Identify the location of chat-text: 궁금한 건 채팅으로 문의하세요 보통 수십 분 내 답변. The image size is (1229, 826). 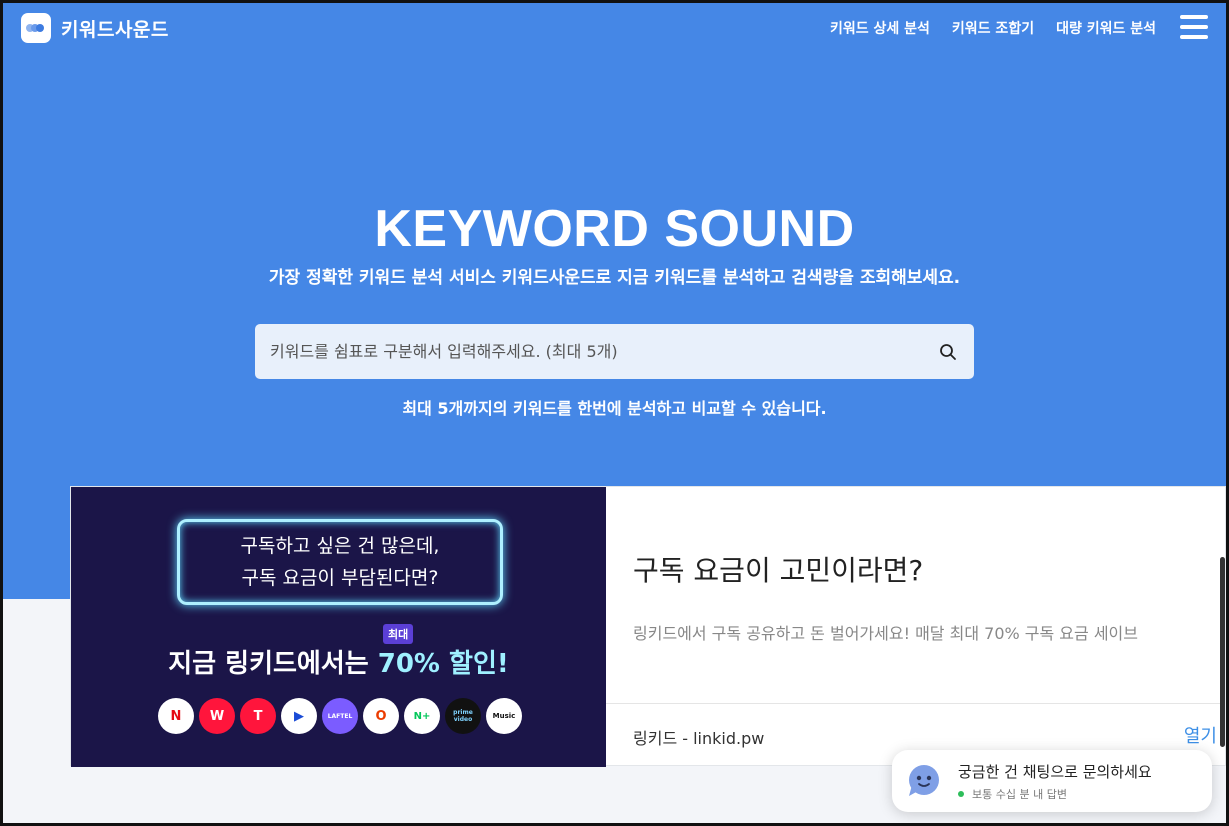
(1055, 781).